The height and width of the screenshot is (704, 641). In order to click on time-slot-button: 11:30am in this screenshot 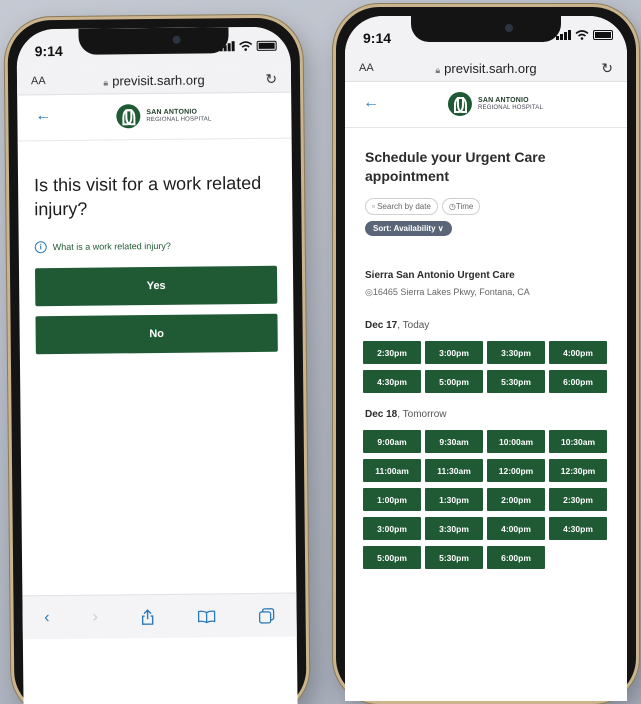, I will do `click(454, 470)`.